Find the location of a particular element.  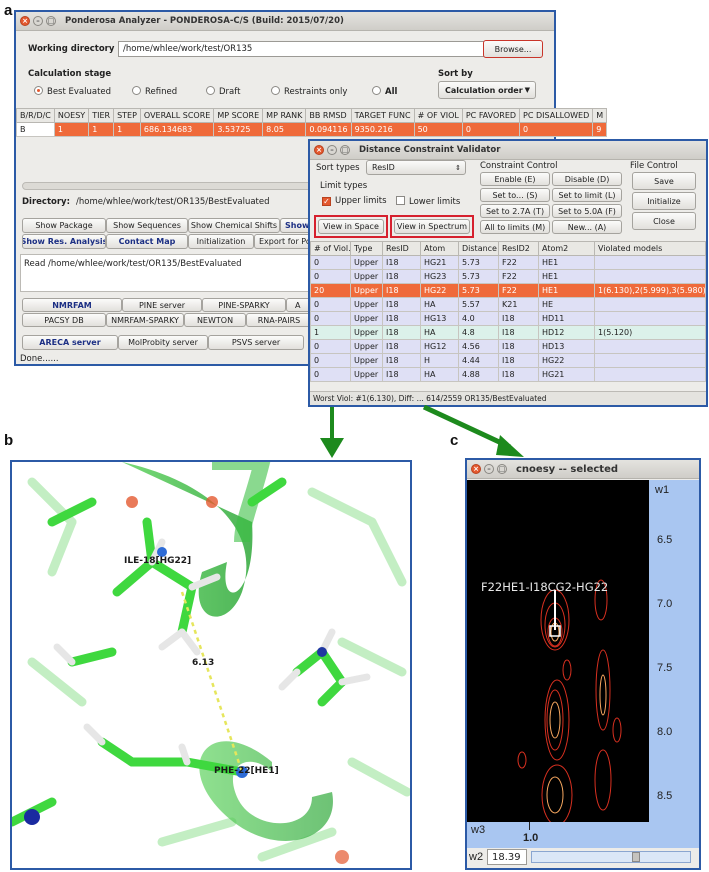

table-row: 0 Upper I18 HA 4.88 I18 HG21 is located at coordinates (508, 374).